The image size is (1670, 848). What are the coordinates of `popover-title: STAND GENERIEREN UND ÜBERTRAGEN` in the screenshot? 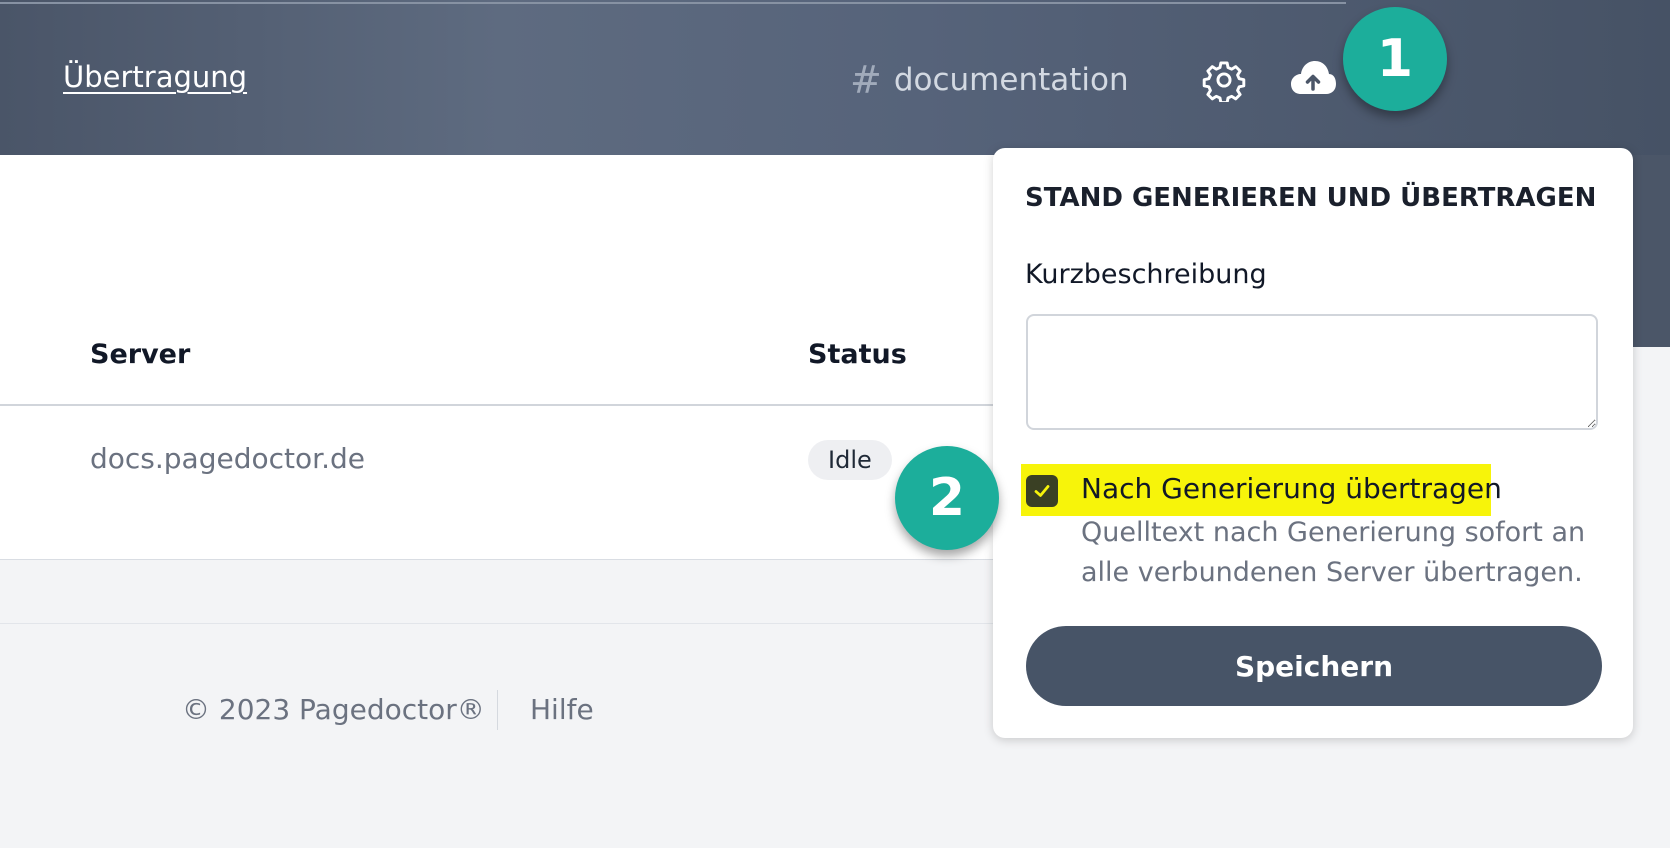 It's located at (1311, 198).